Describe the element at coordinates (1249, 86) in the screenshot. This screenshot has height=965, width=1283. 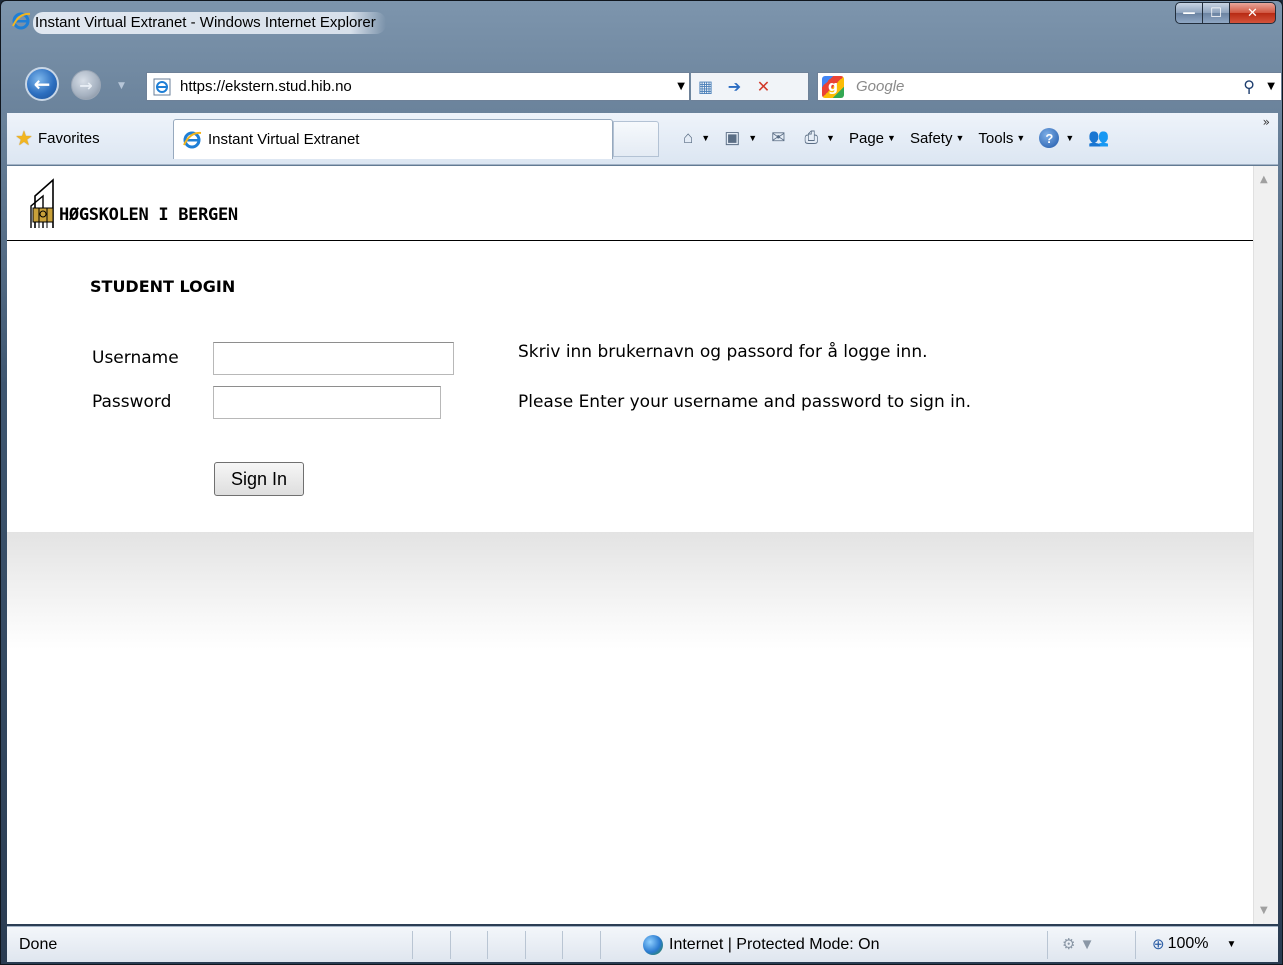
I see `search-icon: ⚲` at that location.